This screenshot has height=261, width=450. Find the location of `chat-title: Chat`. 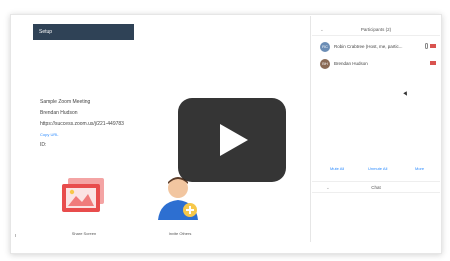

chat-title: Chat is located at coordinates (376, 187).